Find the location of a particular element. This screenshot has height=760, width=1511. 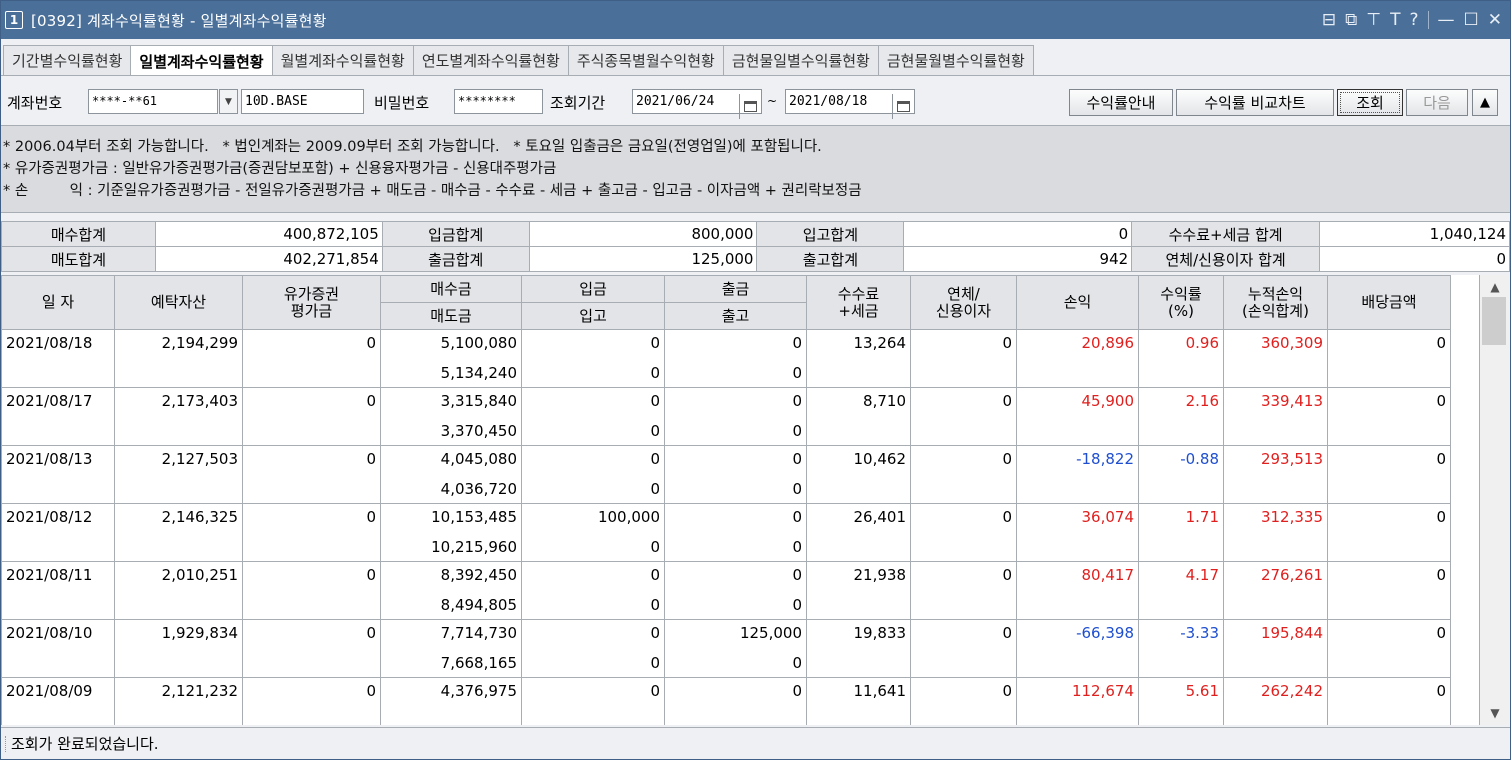

cell-sell: 4,036,720 is located at coordinates (451, 489).